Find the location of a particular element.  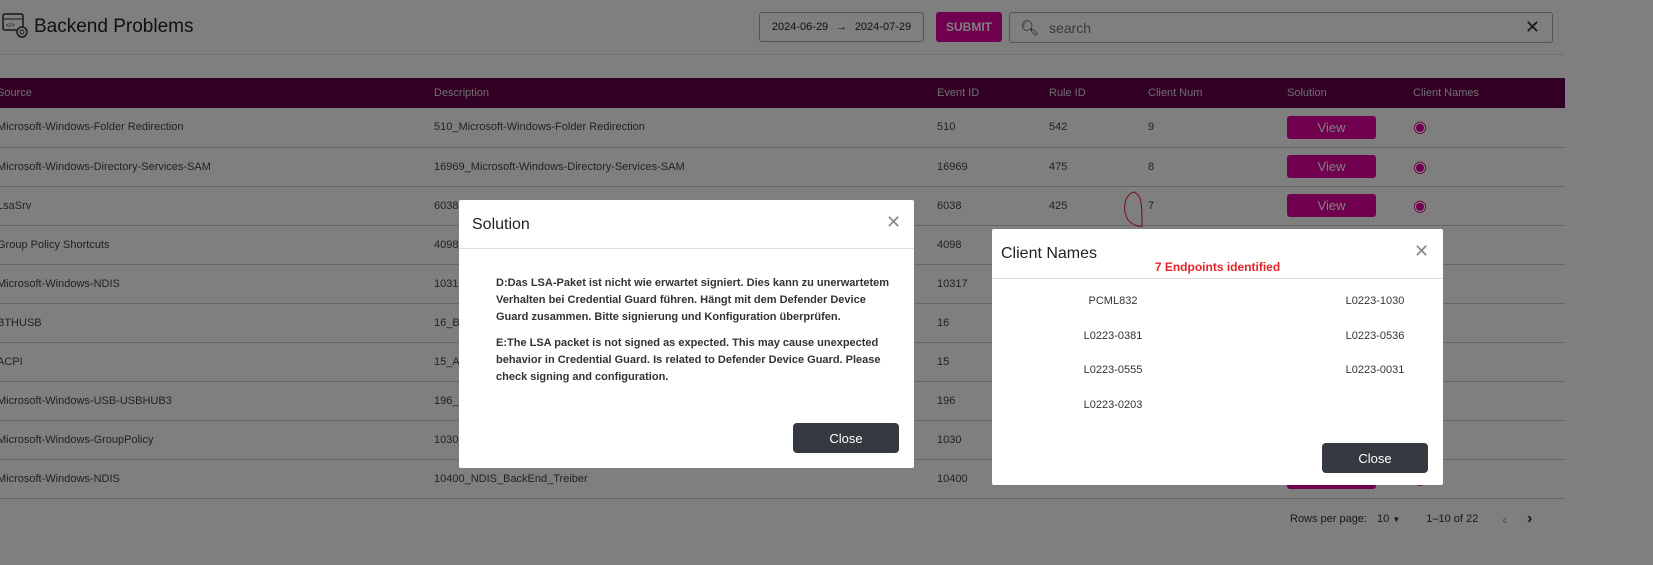

client-name: L0223-0381 is located at coordinates (1113, 335).